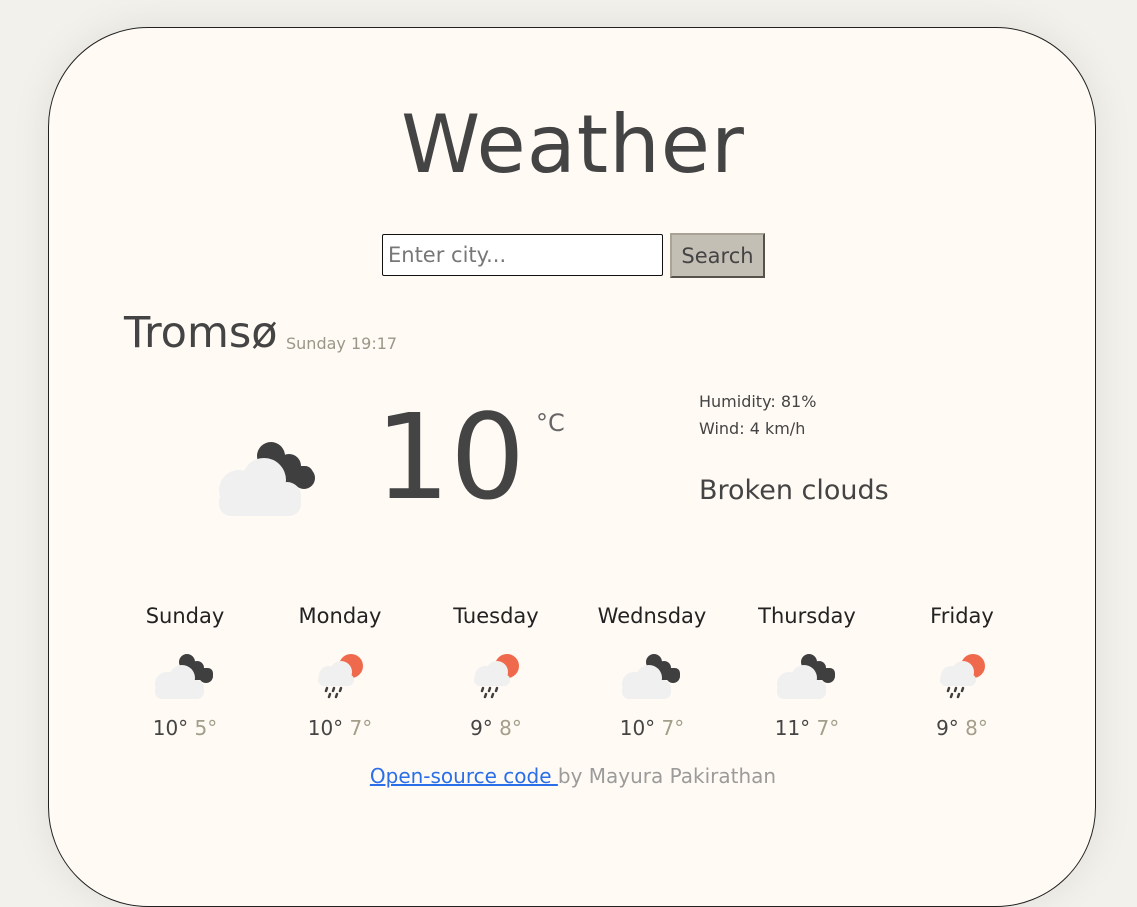 This screenshot has height=907, width=1137. What do you see at coordinates (962, 616) in the screenshot?
I see `forecast-day-name: Friday` at bounding box center [962, 616].